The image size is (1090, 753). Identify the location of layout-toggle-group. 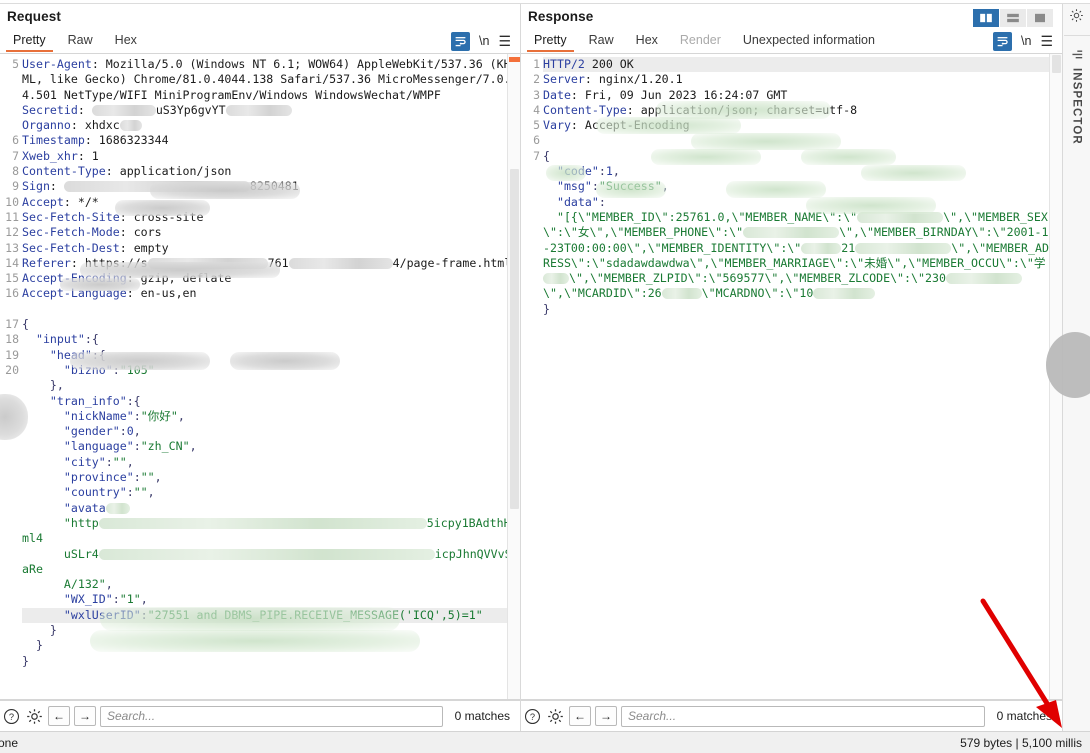
(1013, 18).